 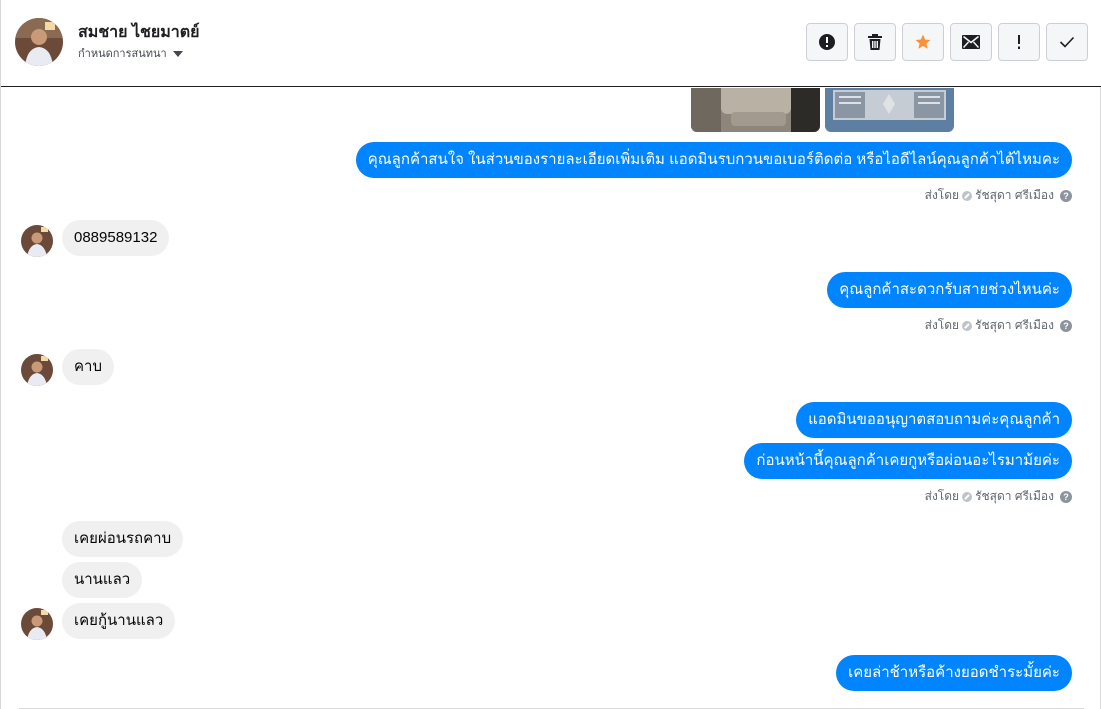 I want to click on conversation-toolbar, so click(x=947, y=42).